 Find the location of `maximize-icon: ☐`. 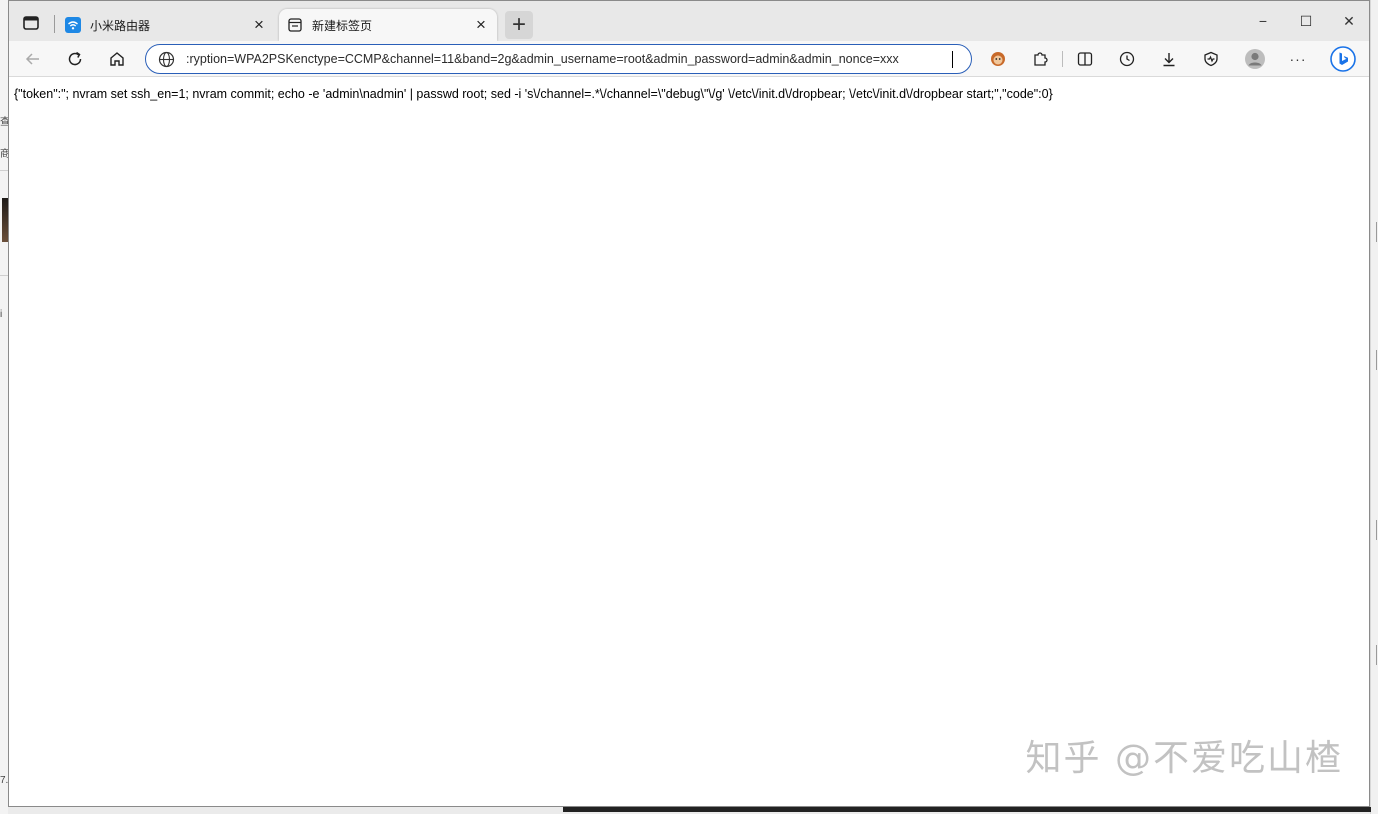

maximize-icon: ☐ is located at coordinates (1306, 20).